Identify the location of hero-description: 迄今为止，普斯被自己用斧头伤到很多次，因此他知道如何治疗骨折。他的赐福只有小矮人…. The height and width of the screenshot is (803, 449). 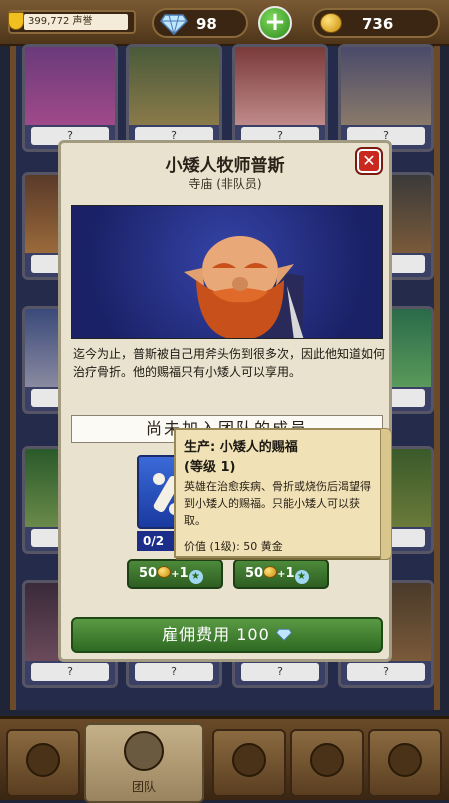
(229, 363).